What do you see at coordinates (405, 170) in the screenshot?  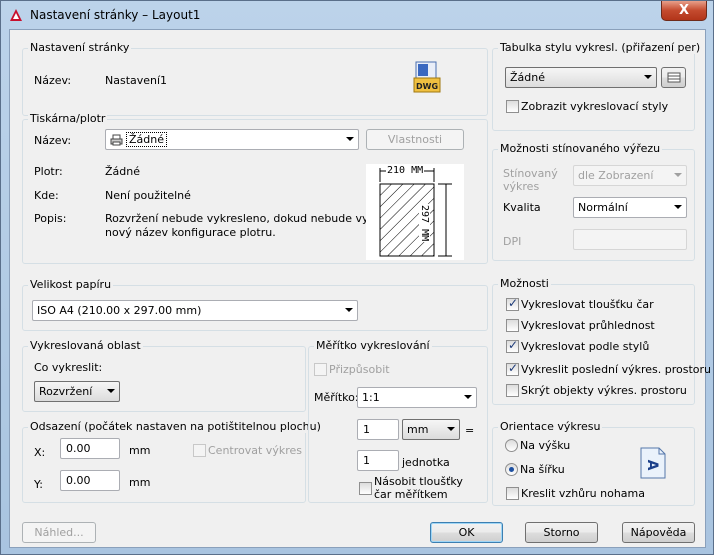 I see `preview-width-label: 210 MM` at bounding box center [405, 170].